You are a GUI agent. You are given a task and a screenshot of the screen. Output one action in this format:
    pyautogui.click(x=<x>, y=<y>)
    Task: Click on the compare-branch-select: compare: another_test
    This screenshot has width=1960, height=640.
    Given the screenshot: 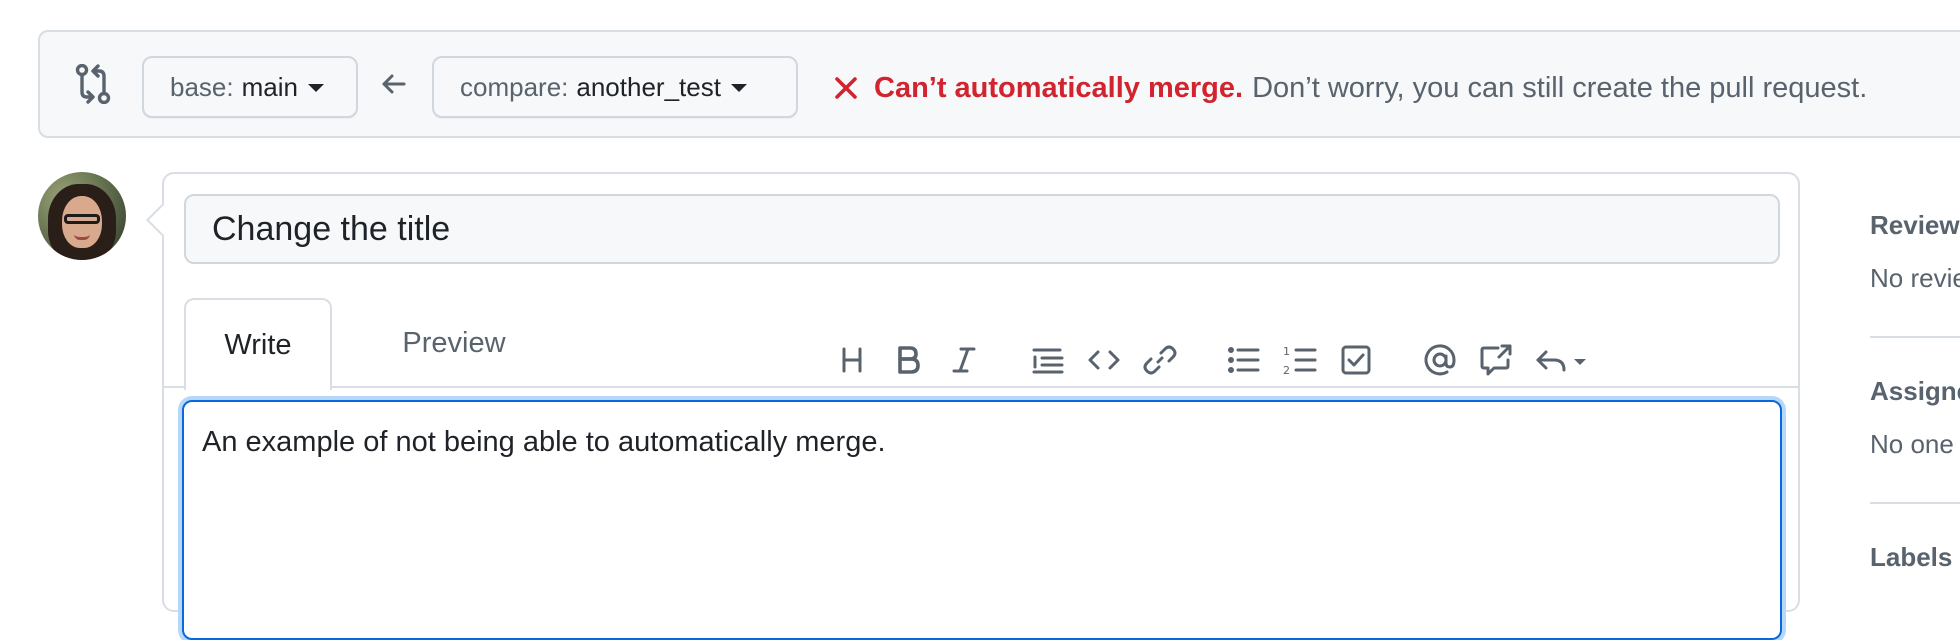 What is the action you would take?
    pyautogui.click(x=615, y=87)
    